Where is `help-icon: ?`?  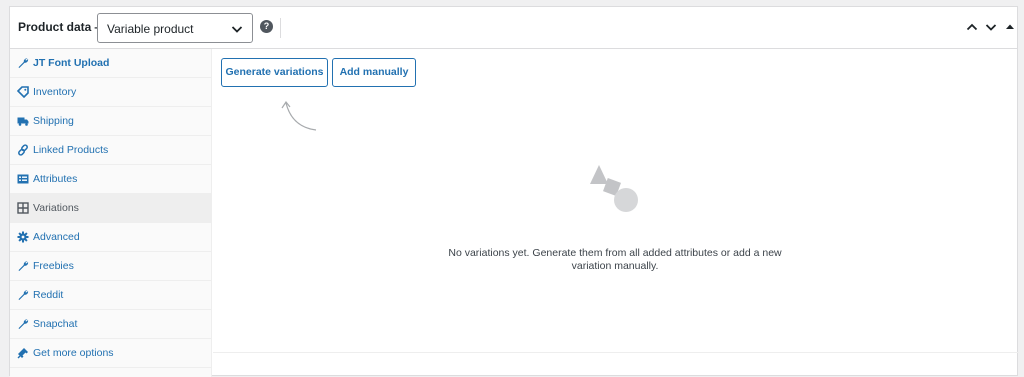
help-icon: ? is located at coordinates (266, 26).